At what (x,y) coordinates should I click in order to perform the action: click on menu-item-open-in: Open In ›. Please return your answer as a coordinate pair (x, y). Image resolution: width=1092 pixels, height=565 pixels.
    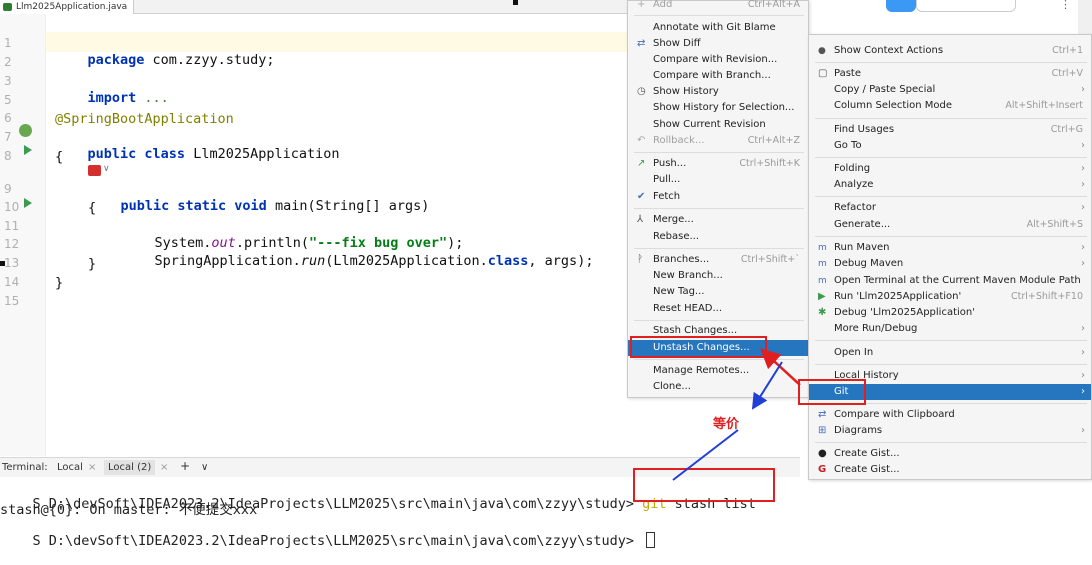
    Looking at the image, I should click on (950, 353).